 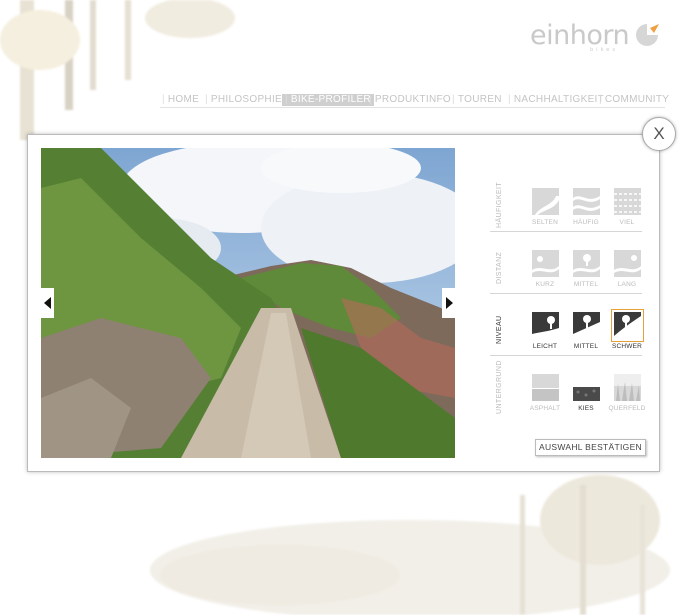 I want to click on arrow-right-icon, so click(x=449, y=303).